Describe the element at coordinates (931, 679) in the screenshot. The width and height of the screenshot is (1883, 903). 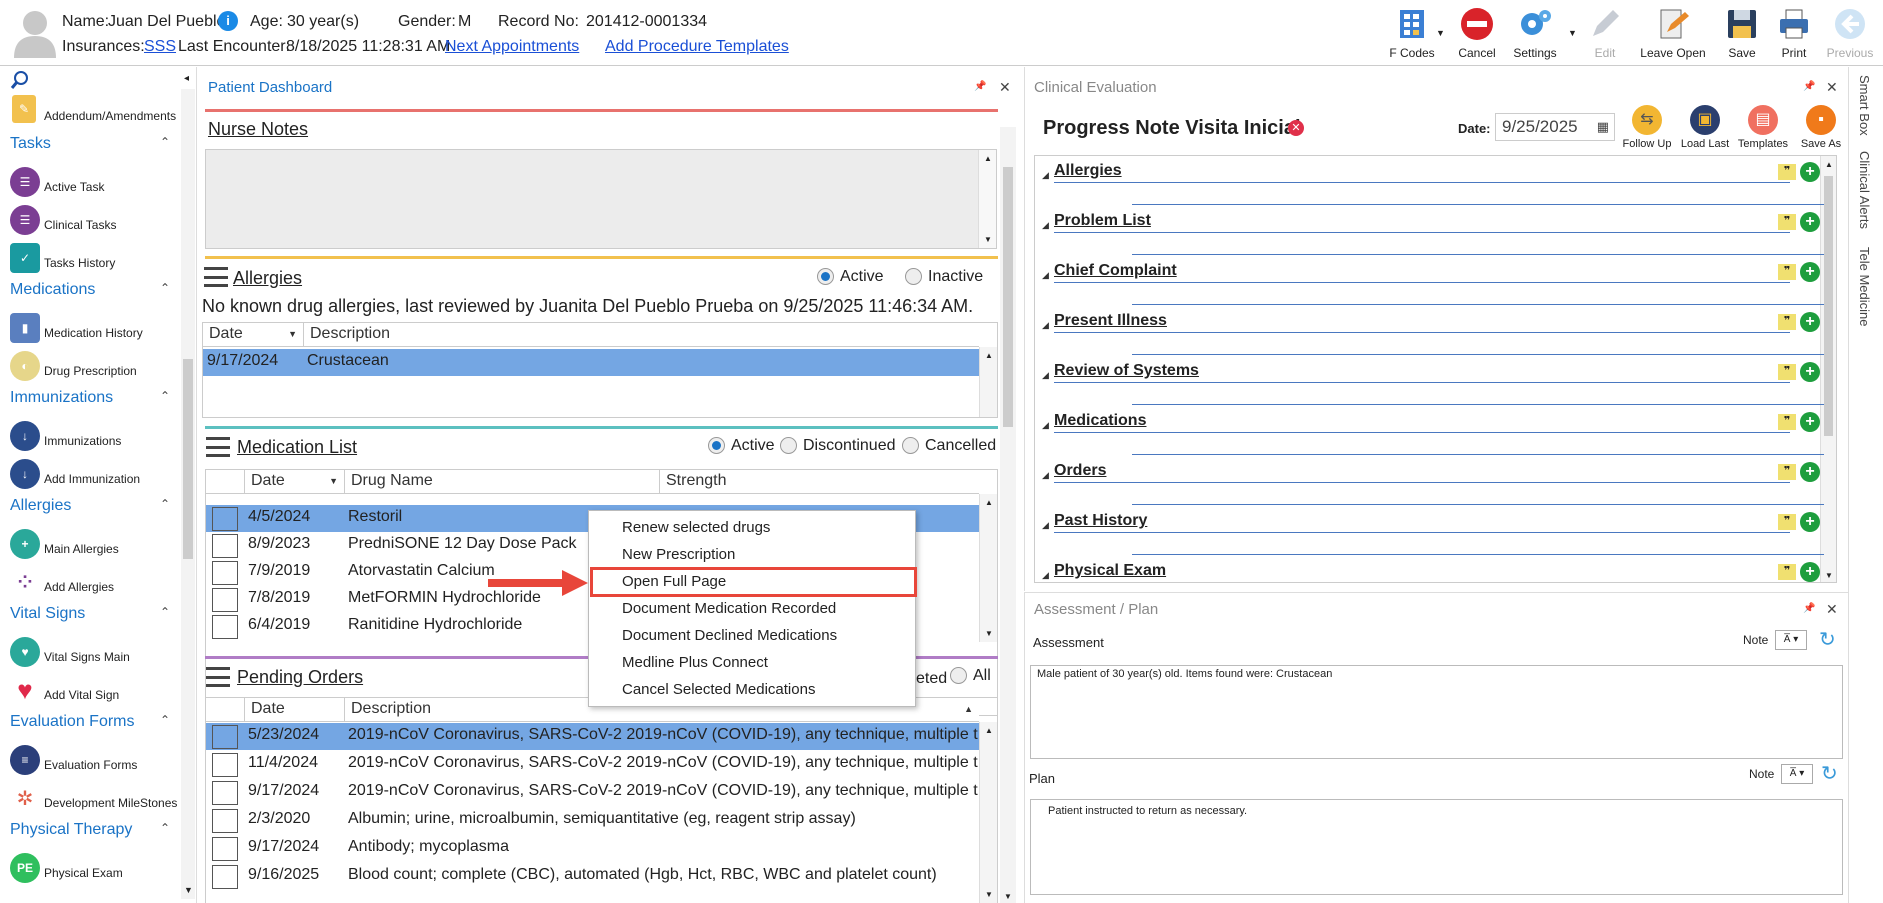
I see `orders-completed-radio: eted` at that location.